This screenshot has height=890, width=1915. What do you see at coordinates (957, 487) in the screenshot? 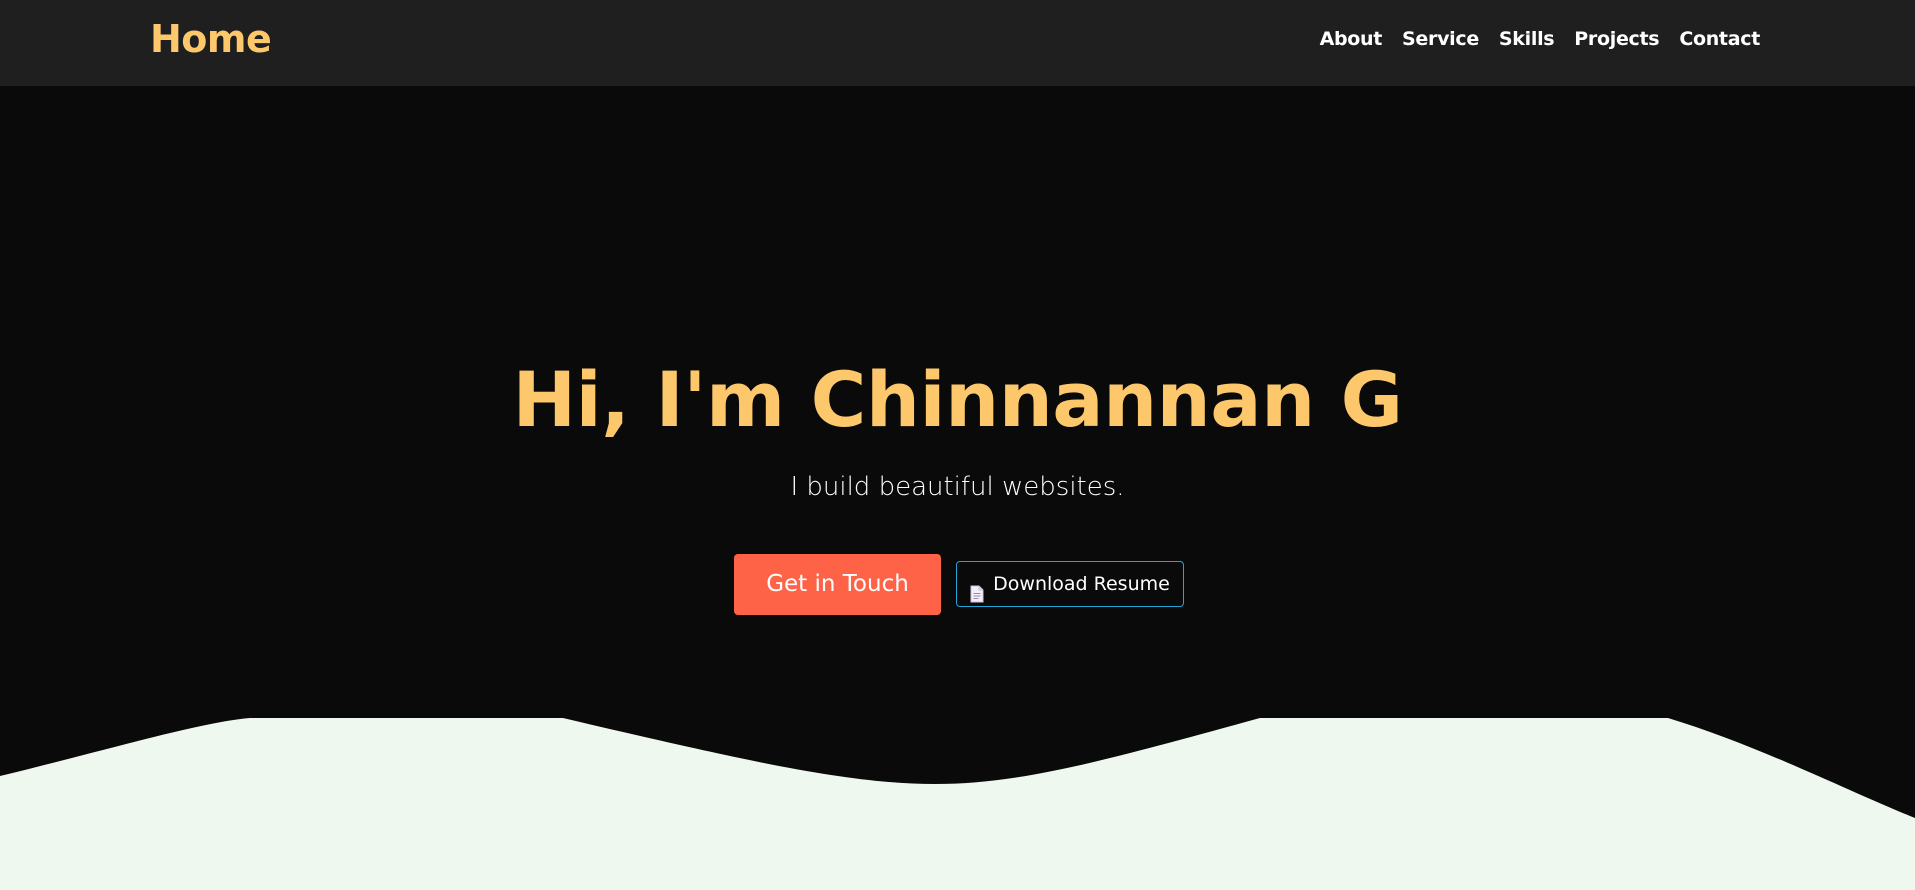
I see `hero-subtitle: I build beautiful websites.` at bounding box center [957, 487].